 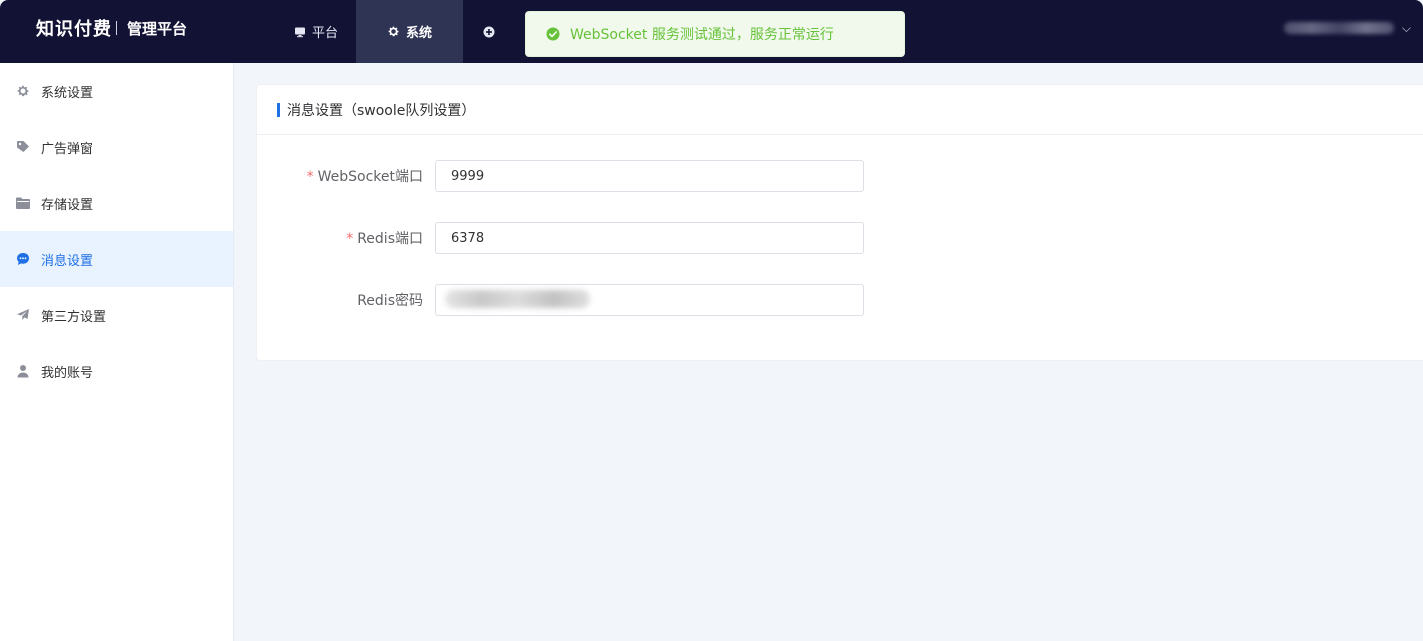 I want to click on field-label: Redis端口, so click(x=390, y=239).